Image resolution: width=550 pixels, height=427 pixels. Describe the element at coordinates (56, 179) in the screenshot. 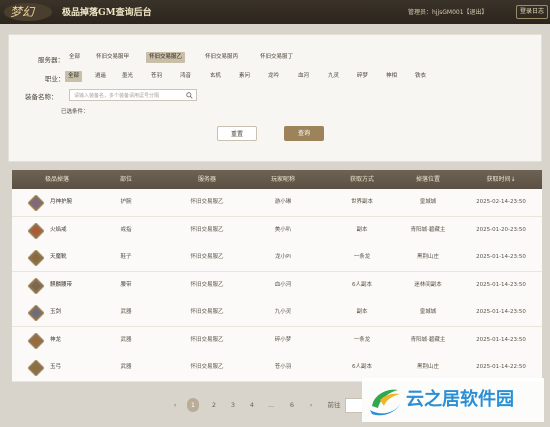

I see `header-item: 极品掉落` at that location.